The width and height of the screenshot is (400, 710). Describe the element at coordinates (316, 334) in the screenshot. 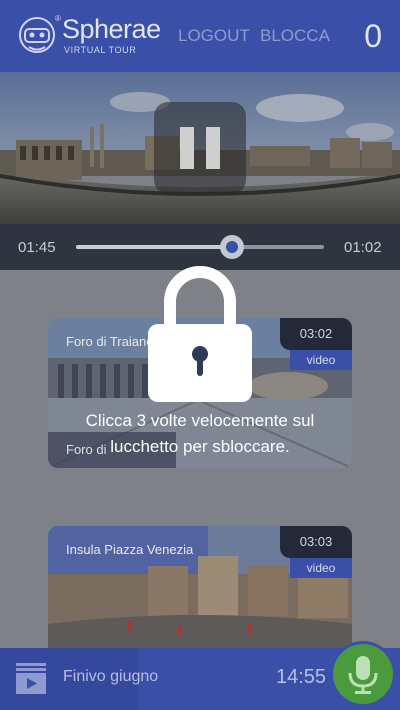

I see `video-duration: 03:02` at that location.